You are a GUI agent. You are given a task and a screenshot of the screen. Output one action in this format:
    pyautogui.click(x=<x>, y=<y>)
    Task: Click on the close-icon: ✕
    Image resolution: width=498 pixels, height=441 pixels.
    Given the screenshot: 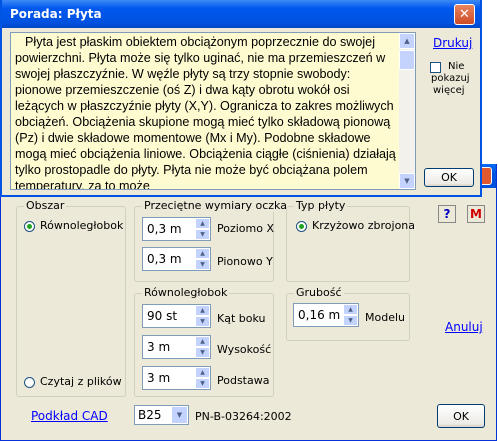 What is the action you would take?
    pyautogui.click(x=464, y=14)
    